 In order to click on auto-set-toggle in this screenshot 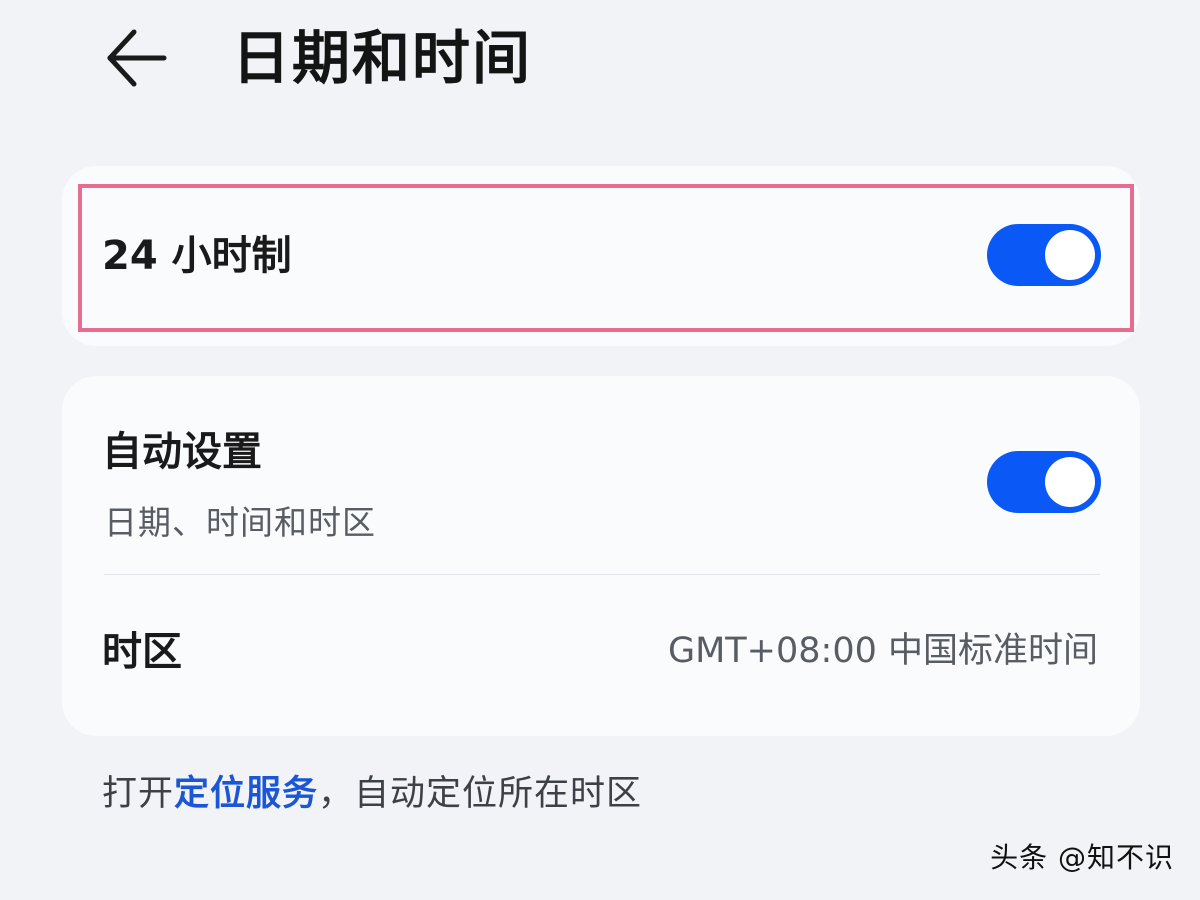, I will do `click(1044, 482)`.